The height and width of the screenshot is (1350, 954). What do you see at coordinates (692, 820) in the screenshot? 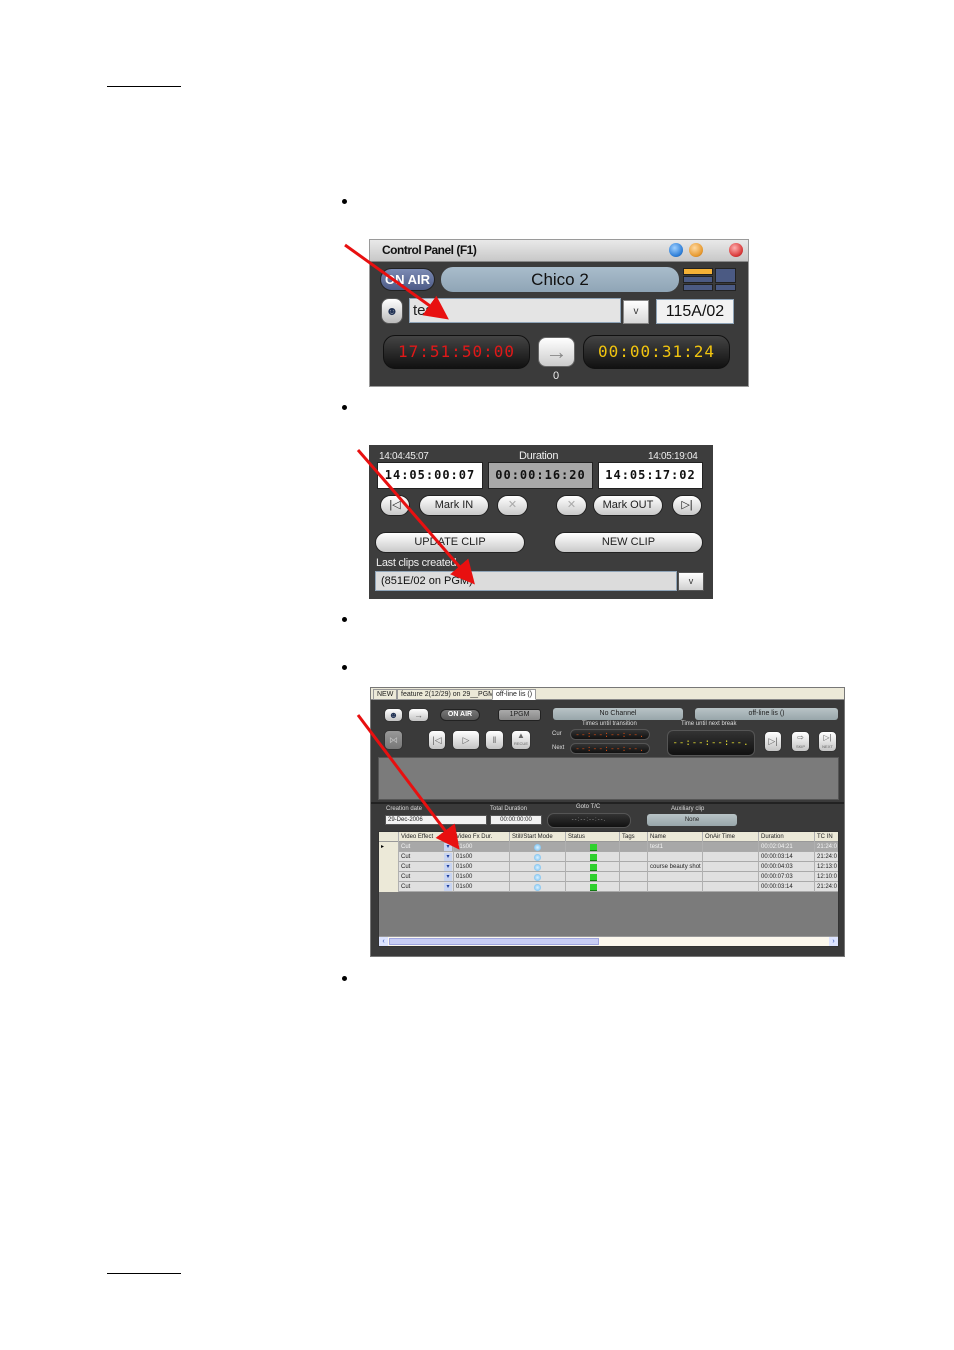
I see `auxiliary-clip-field: None` at bounding box center [692, 820].